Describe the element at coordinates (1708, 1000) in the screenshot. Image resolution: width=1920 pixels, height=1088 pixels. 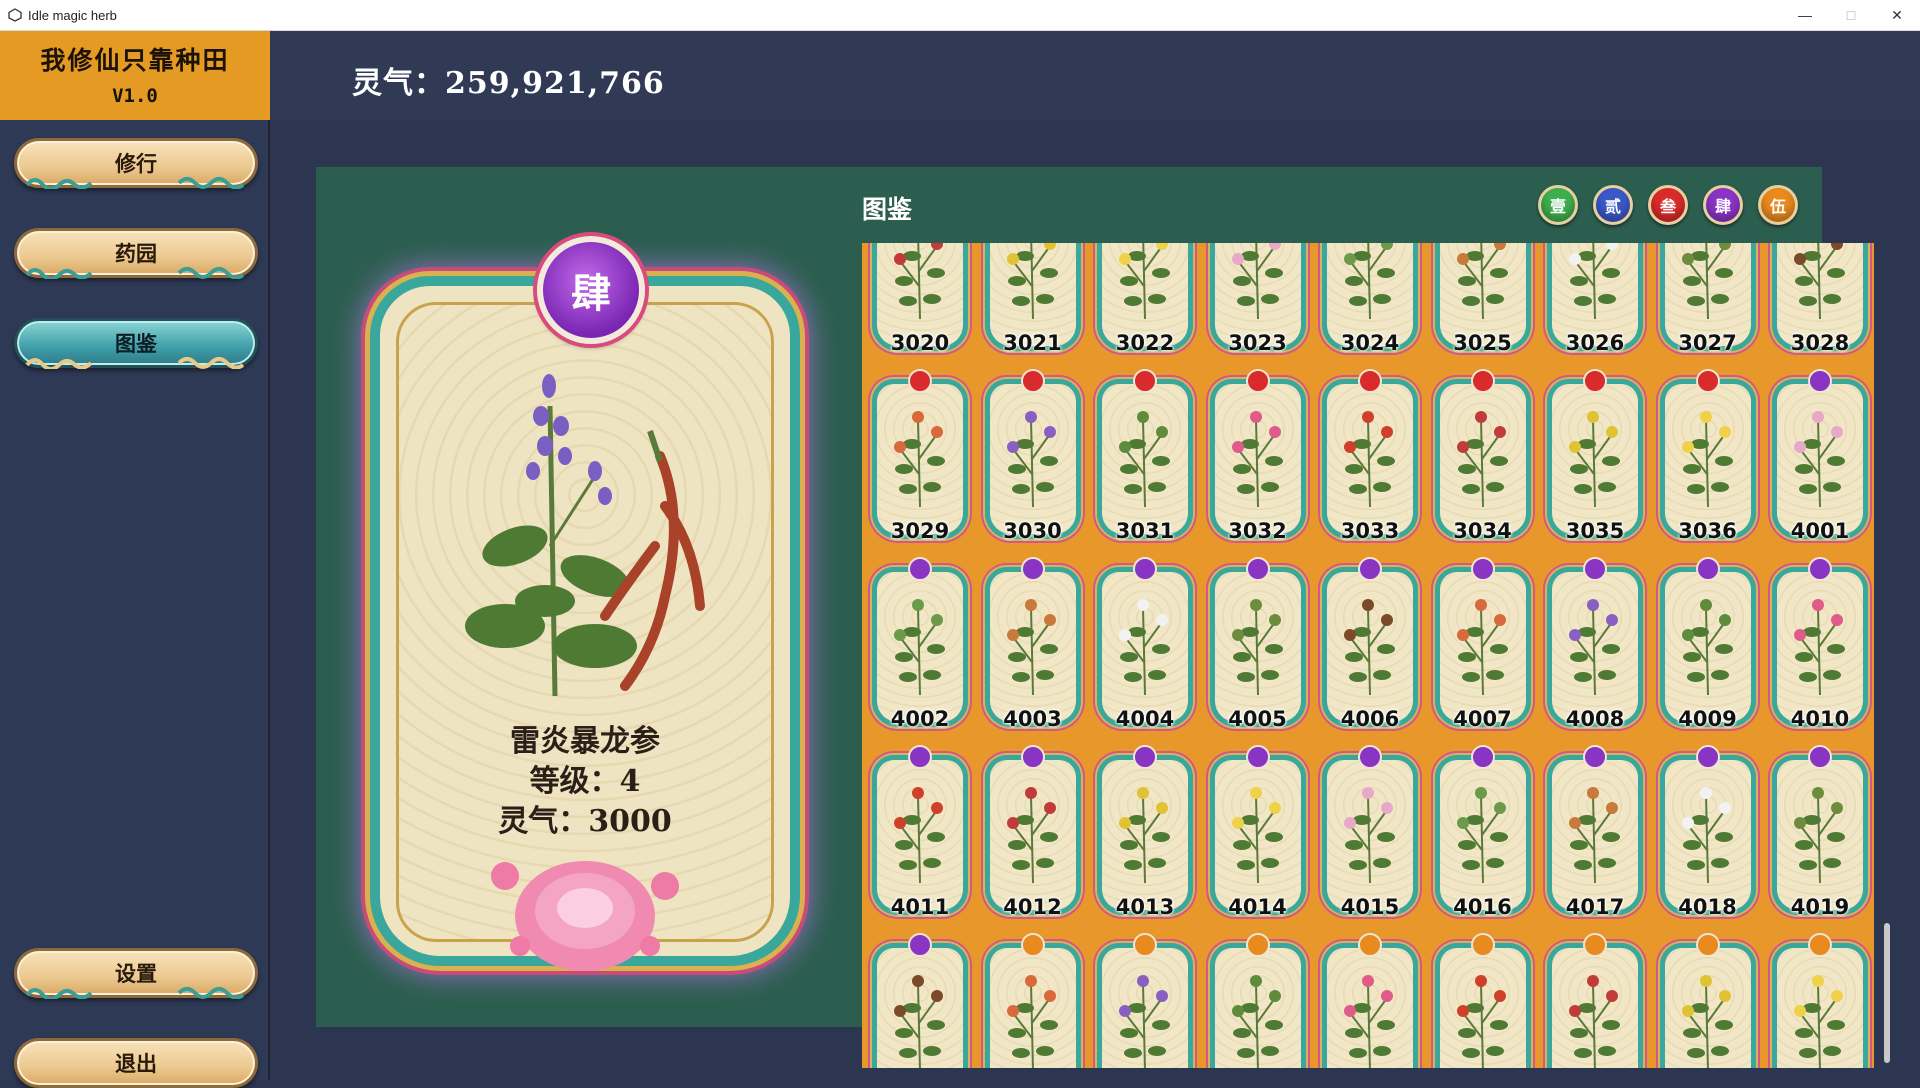
I see `herb-card: 5007` at that location.